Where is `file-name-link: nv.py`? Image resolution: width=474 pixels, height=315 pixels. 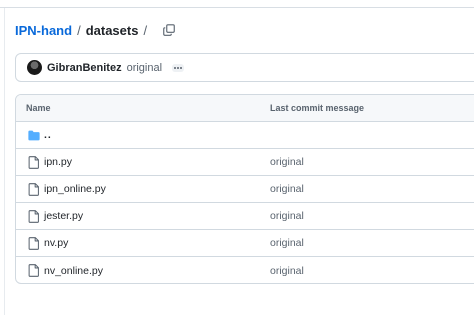 file-name-link: nv.py is located at coordinates (56, 243).